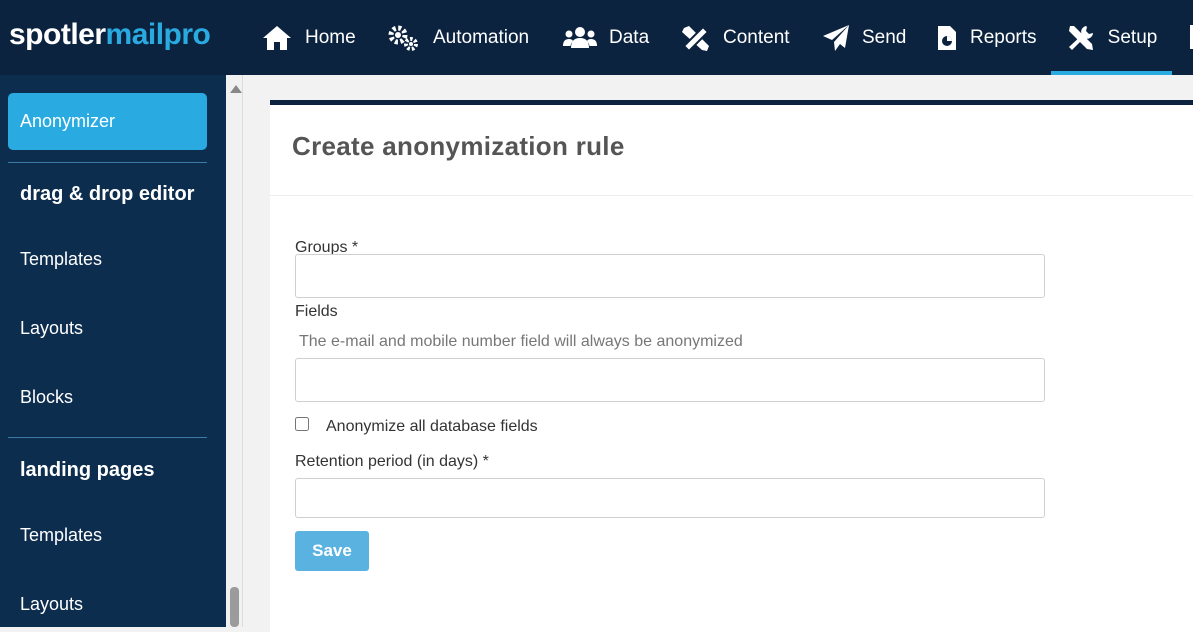 The width and height of the screenshot is (1193, 632). I want to click on sidebar-scrollbar, so click(234, 351).